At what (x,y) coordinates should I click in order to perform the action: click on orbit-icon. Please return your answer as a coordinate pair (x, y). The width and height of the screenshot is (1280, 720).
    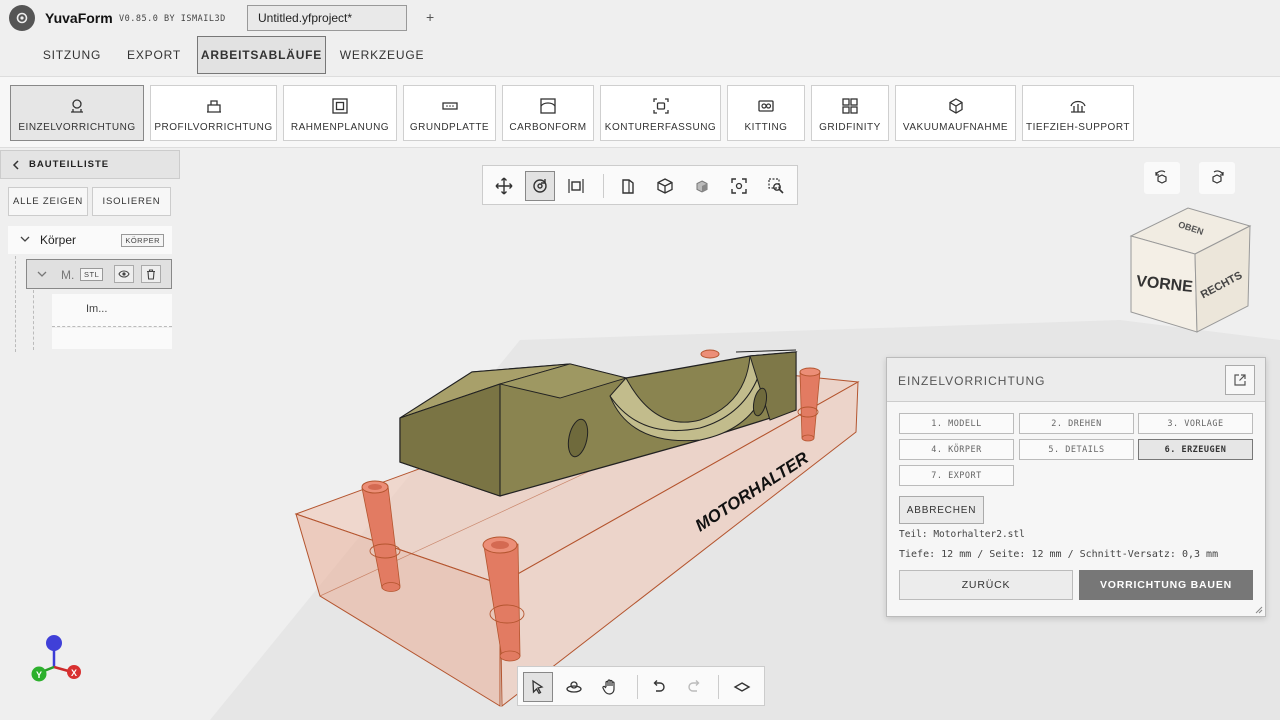
    Looking at the image, I should click on (574, 687).